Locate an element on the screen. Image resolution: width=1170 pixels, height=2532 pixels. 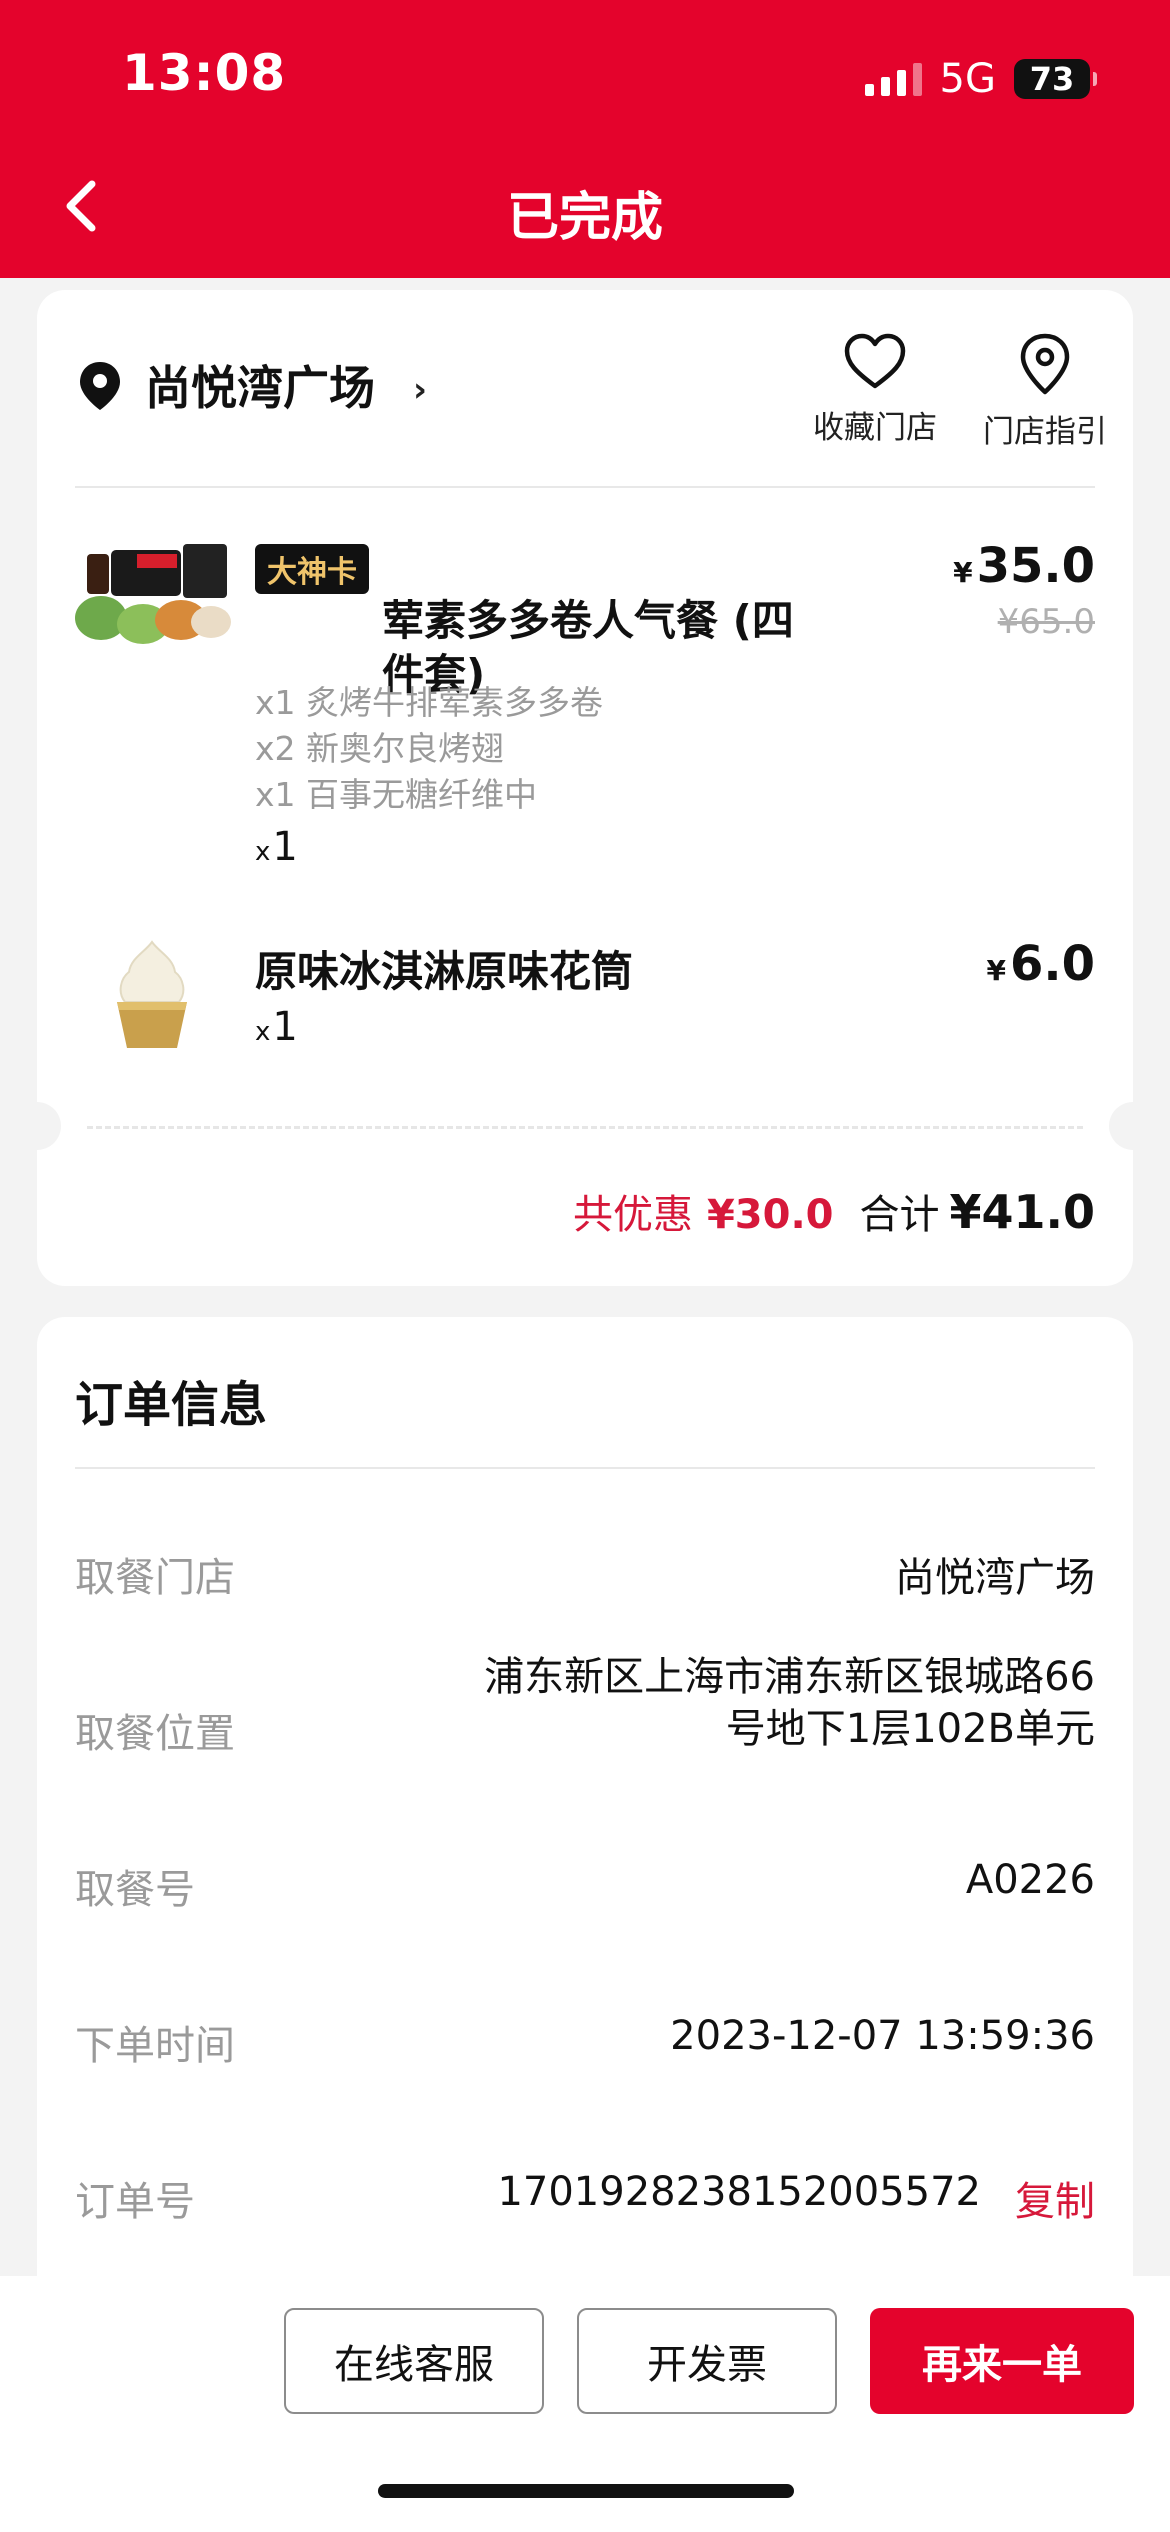
reorder-button: 再来一单 is located at coordinates (1002, 2361).